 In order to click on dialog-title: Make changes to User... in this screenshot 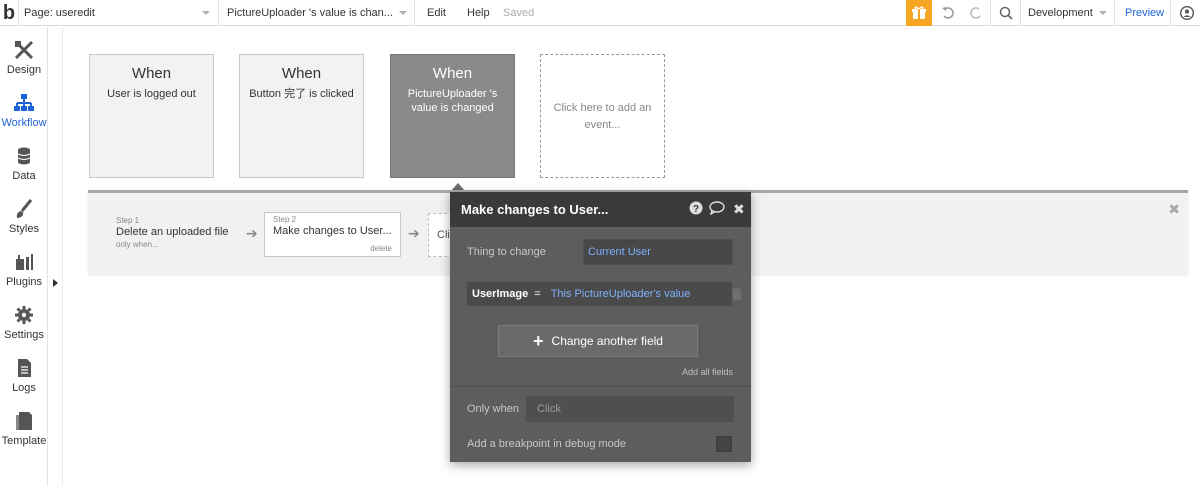, I will do `click(535, 209)`.